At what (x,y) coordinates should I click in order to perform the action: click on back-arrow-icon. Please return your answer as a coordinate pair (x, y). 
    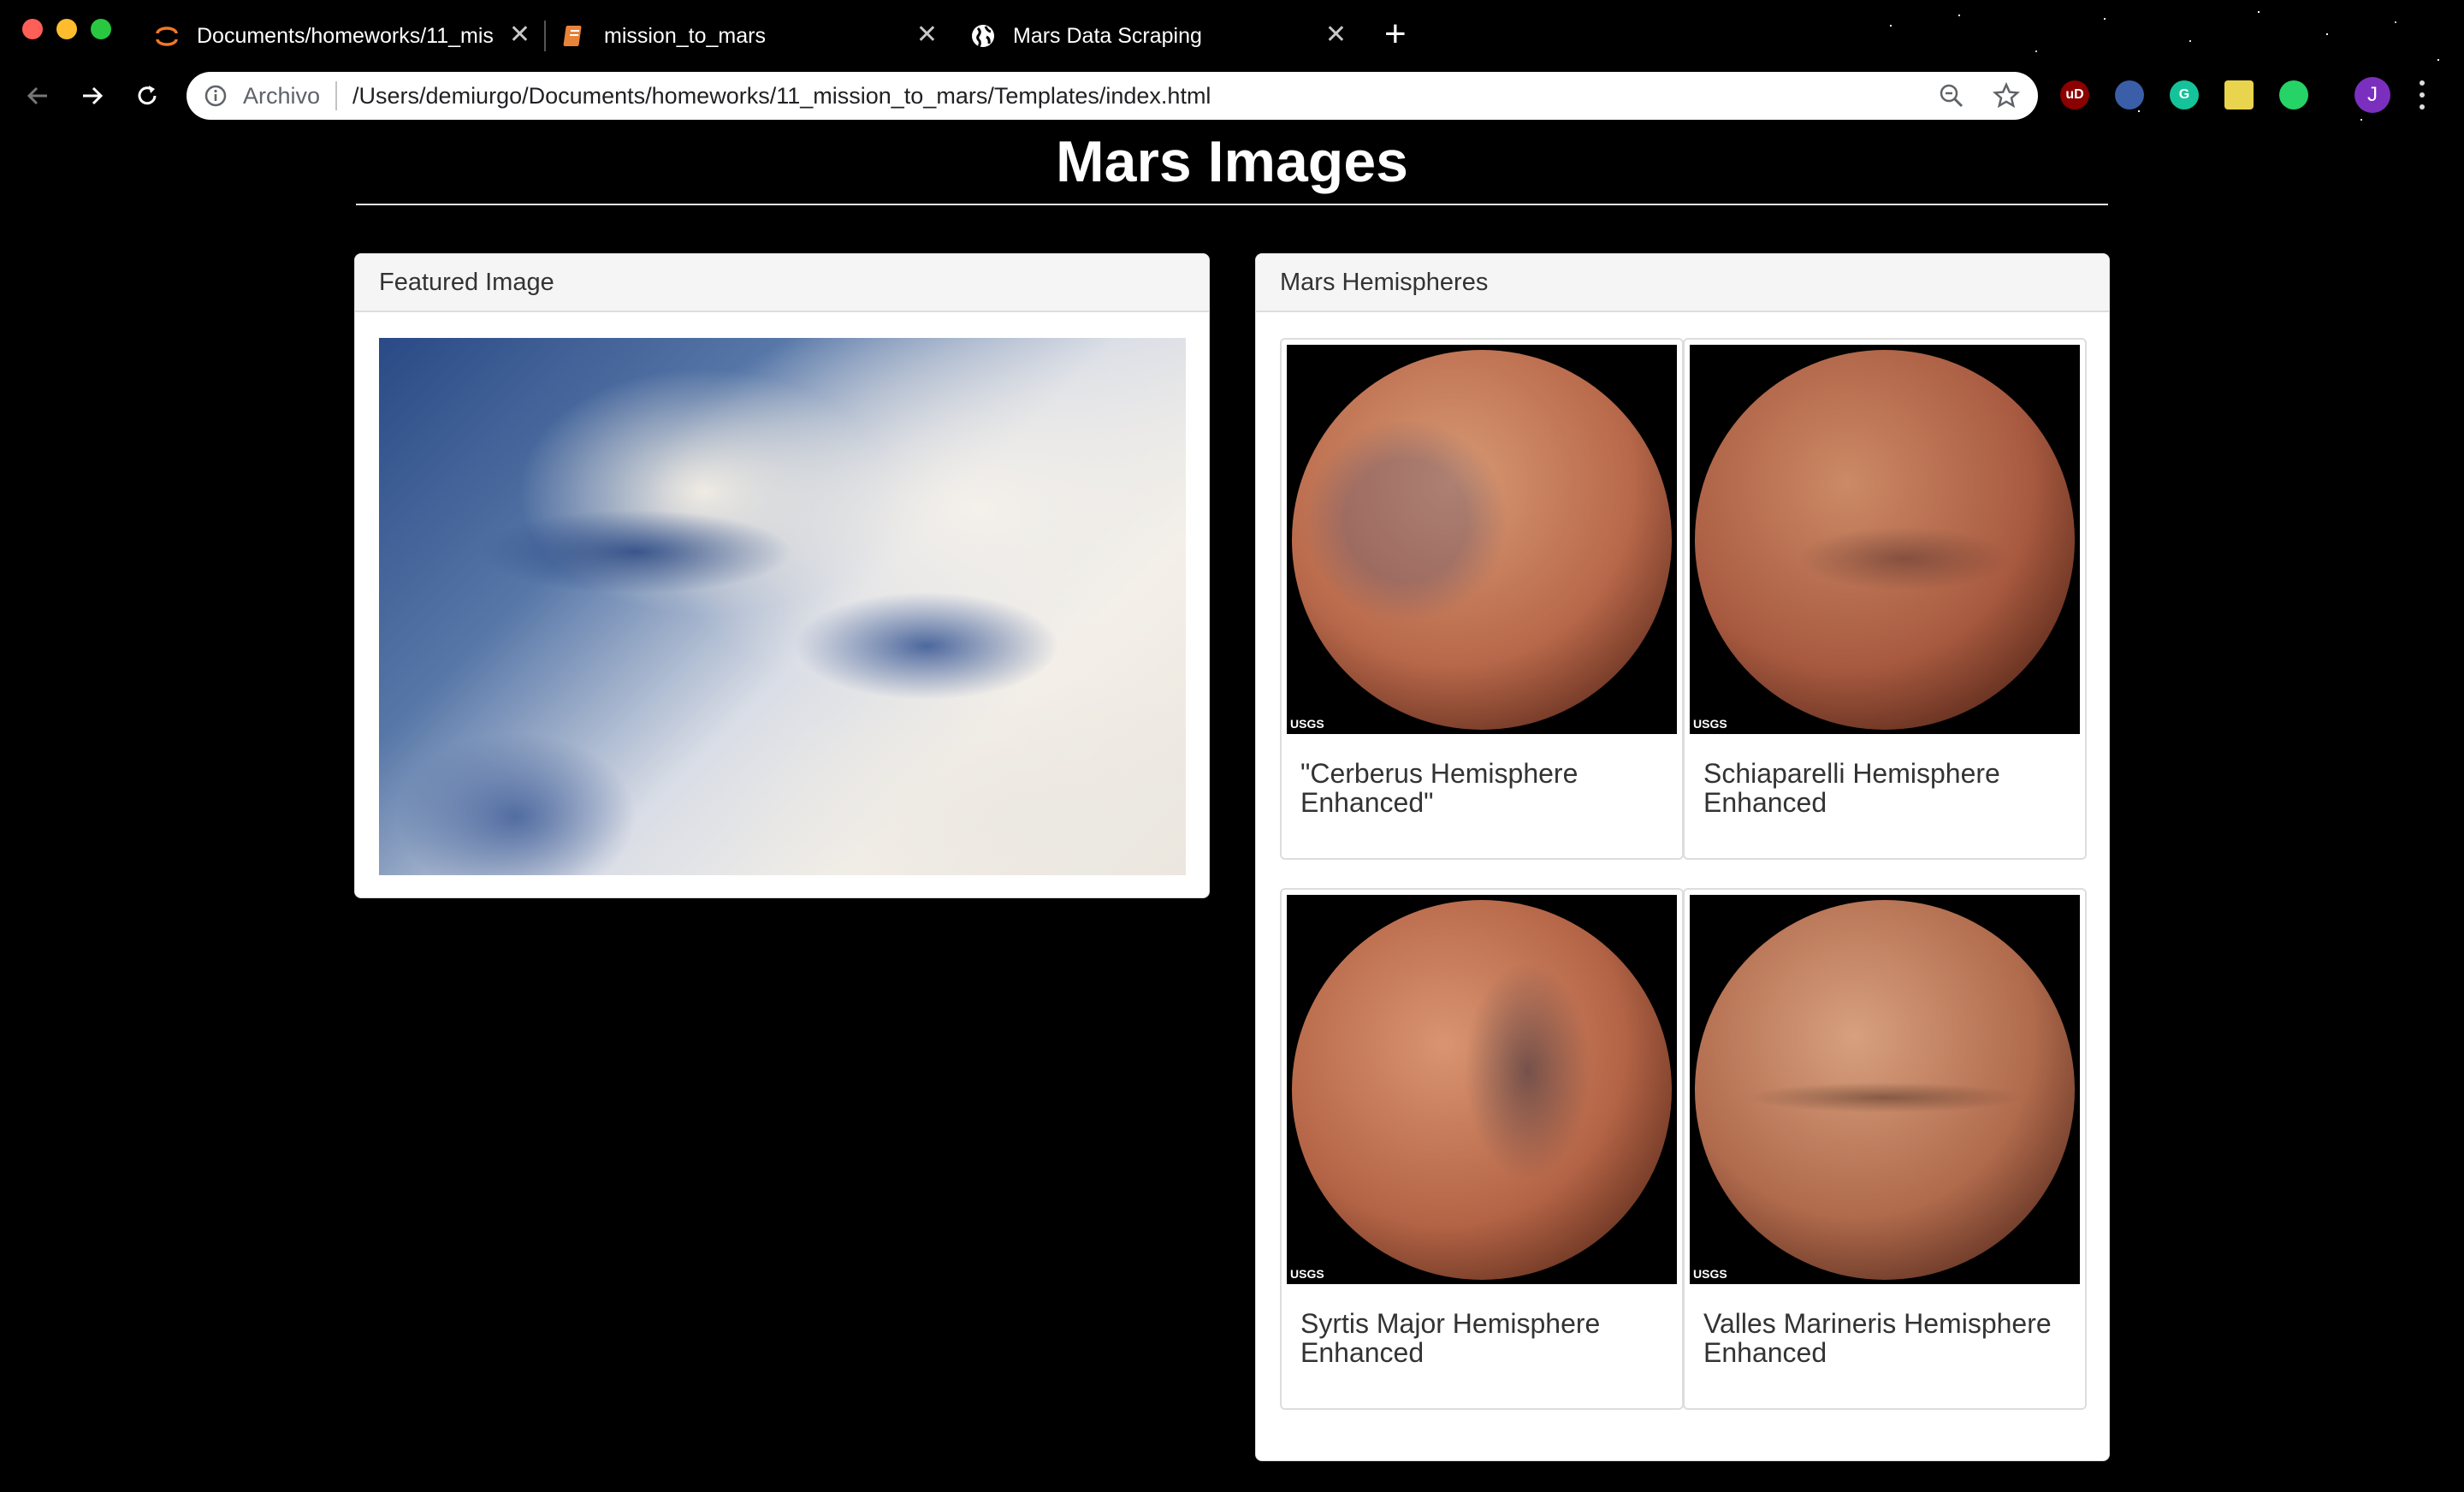
    Looking at the image, I should click on (38, 96).